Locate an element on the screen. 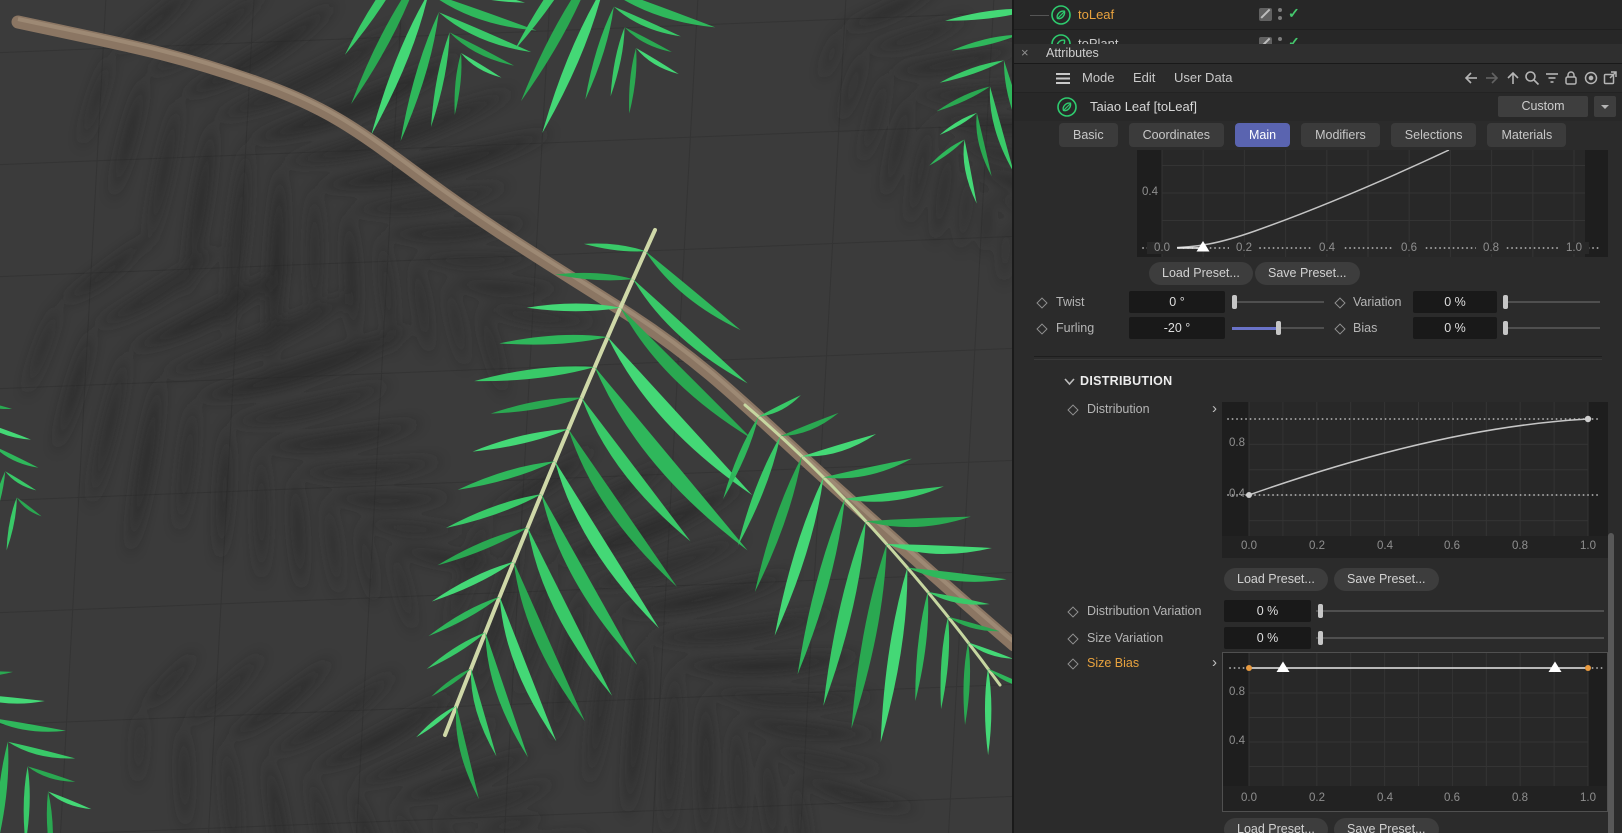 The width and height of the screenshot is (1622, 833). distribution-variation-value-field: 0 % is located at coordinates (1267, 611).